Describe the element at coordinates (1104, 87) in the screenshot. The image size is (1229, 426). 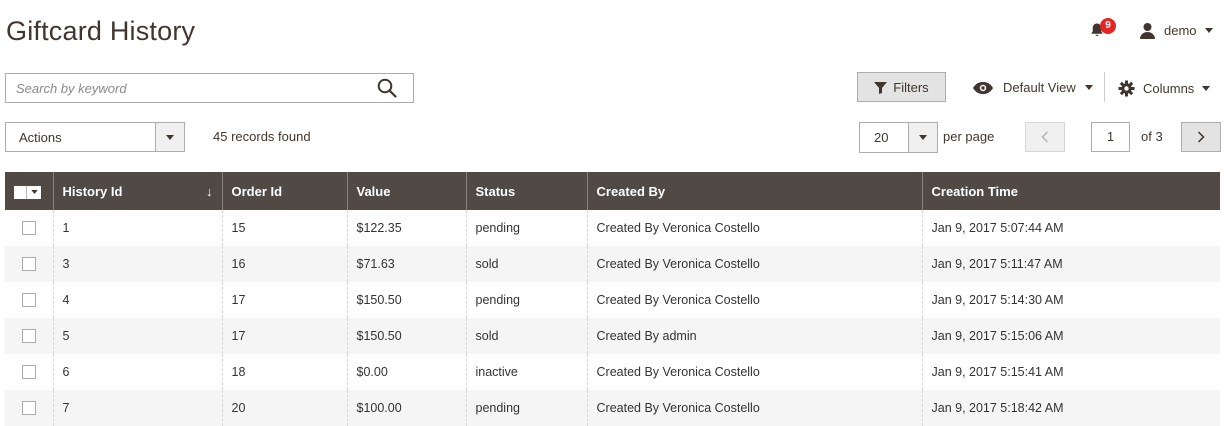
I see `toolbar-divider` at that location.